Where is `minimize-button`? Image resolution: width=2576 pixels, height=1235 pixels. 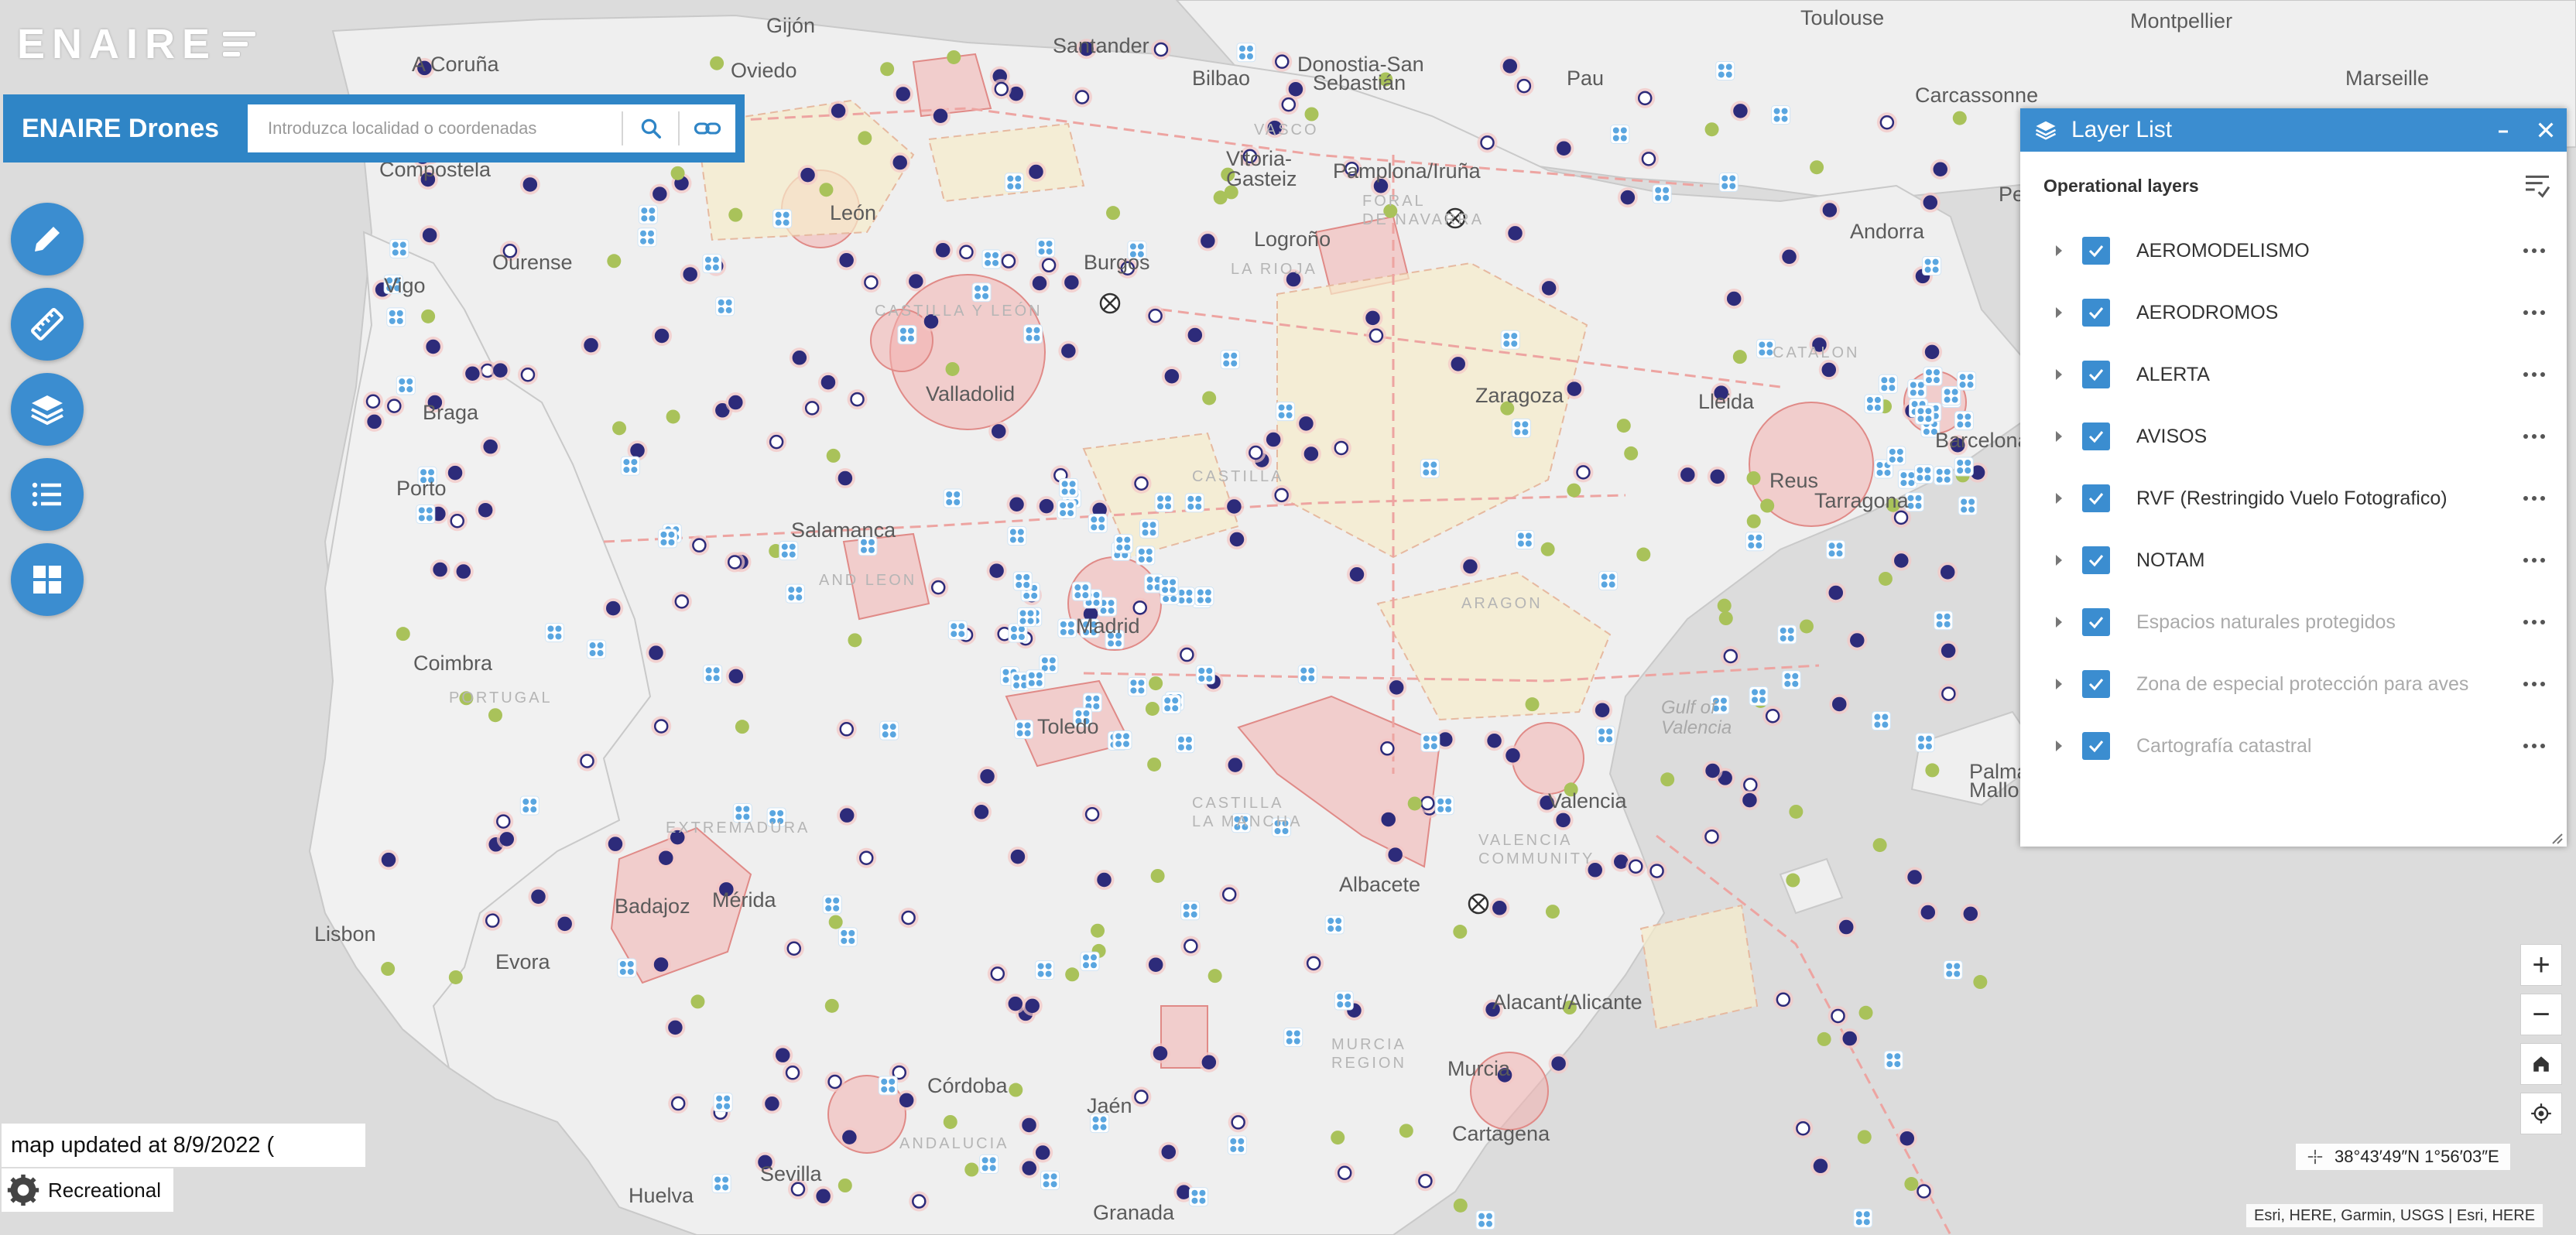 minimize-button is located at coordinates (2504, 130).